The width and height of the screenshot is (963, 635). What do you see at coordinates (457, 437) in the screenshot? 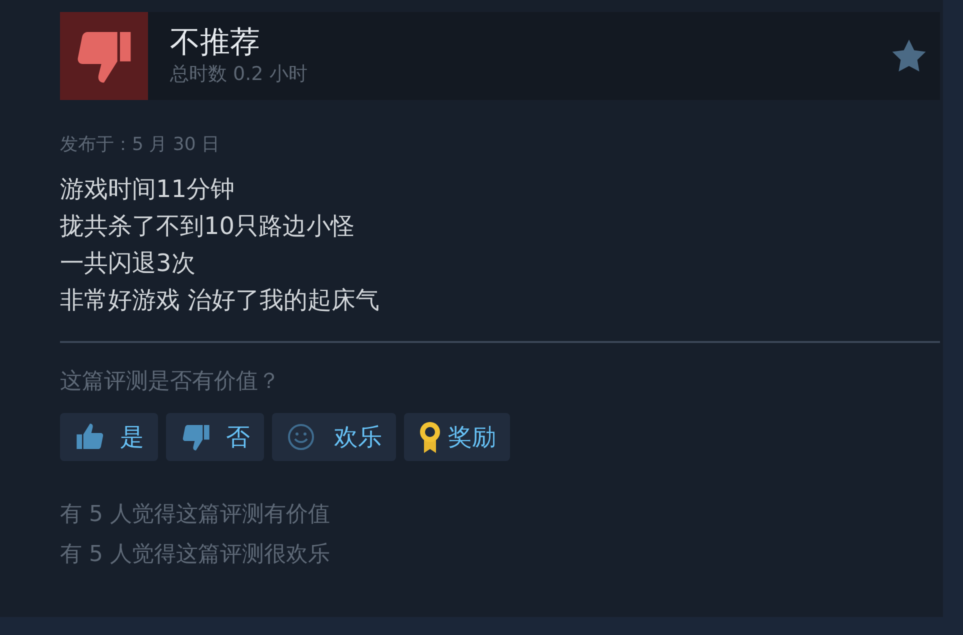
I see `vote-button: 奖励` at bounding box center [457, 437].